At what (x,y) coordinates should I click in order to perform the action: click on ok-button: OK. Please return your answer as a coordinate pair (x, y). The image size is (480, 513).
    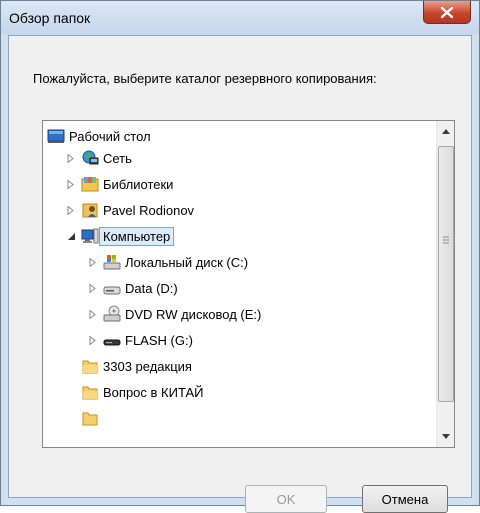
    Looking at the image, I should click on (286, 499).